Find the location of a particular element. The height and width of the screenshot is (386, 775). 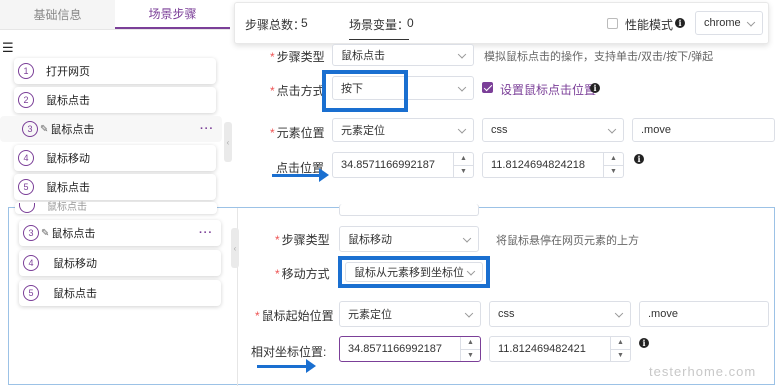

browser-select: chrome is located at coordinates (729, 23).